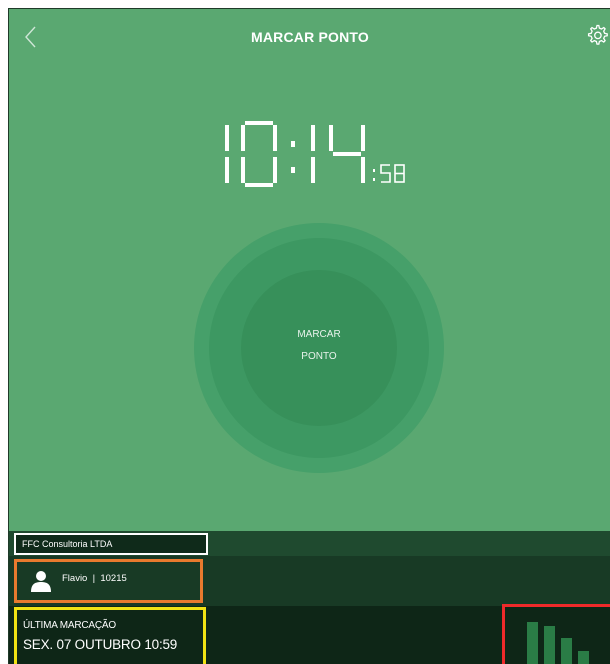 The image size is (610, 664). What do you see at coordinates (319, 346) in the screenshot?
I see `punch-button-label: MARCAR PONTO` at bounding box center [319, 346].